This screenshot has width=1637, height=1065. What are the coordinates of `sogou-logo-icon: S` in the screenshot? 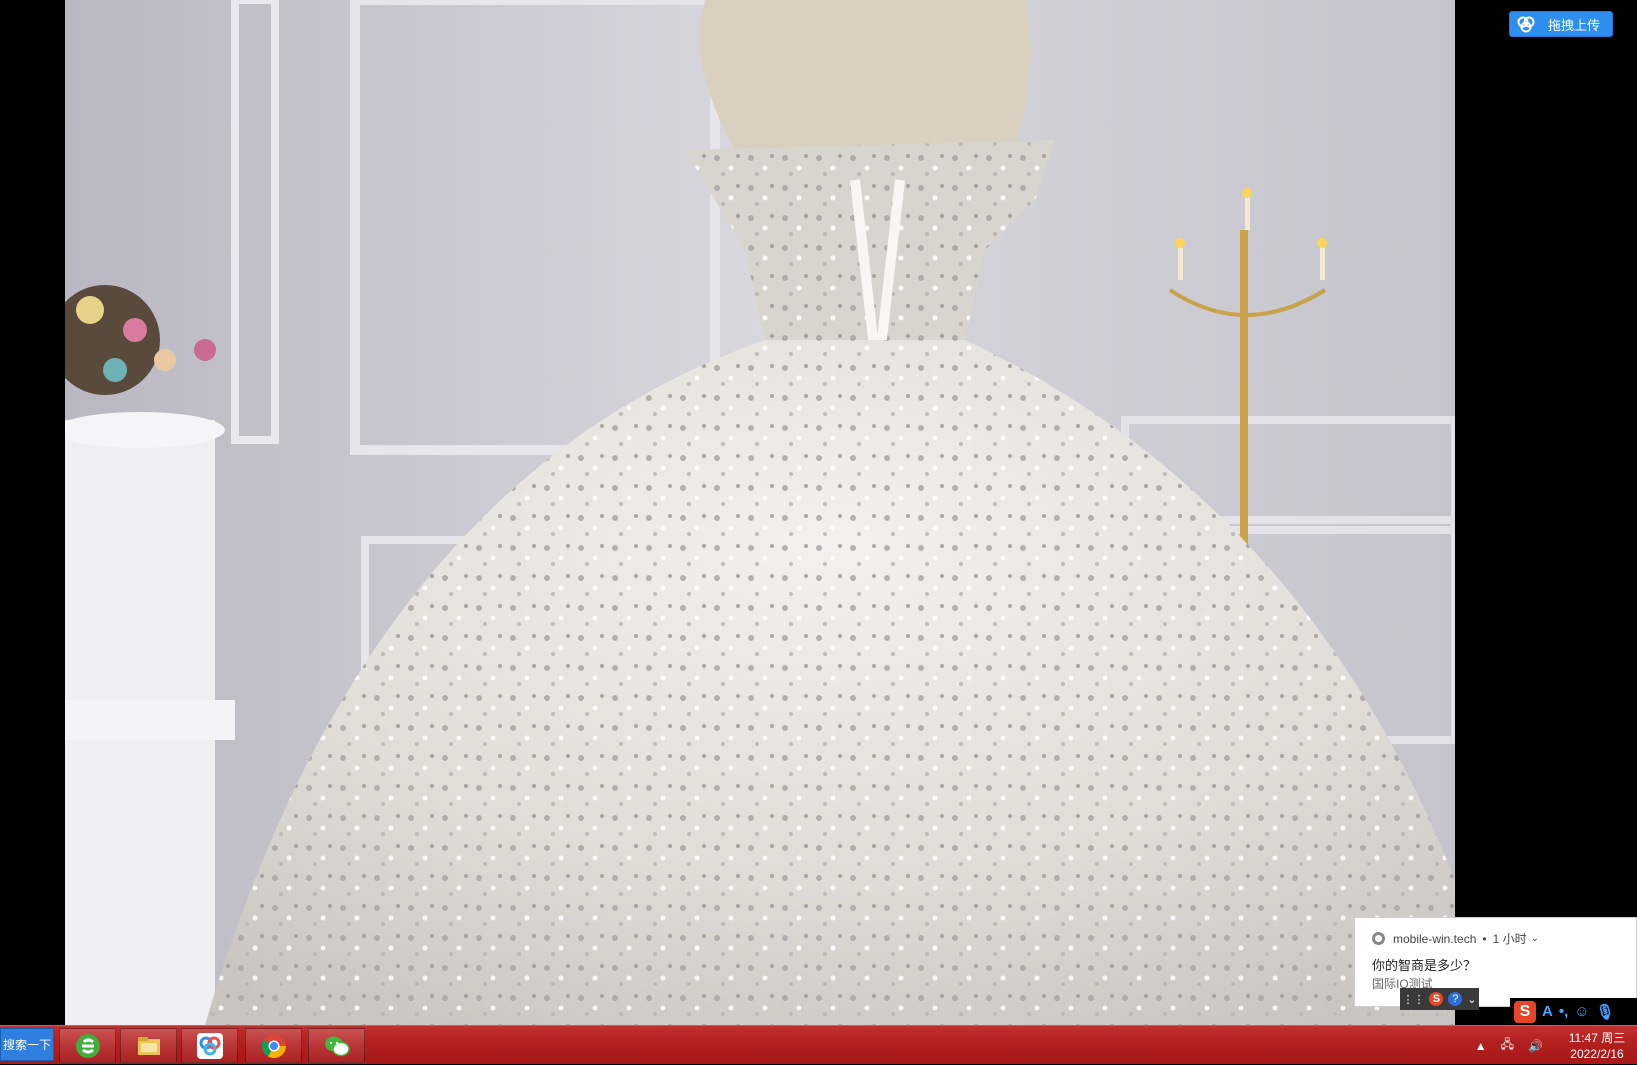 It's located at (1525, 1011).